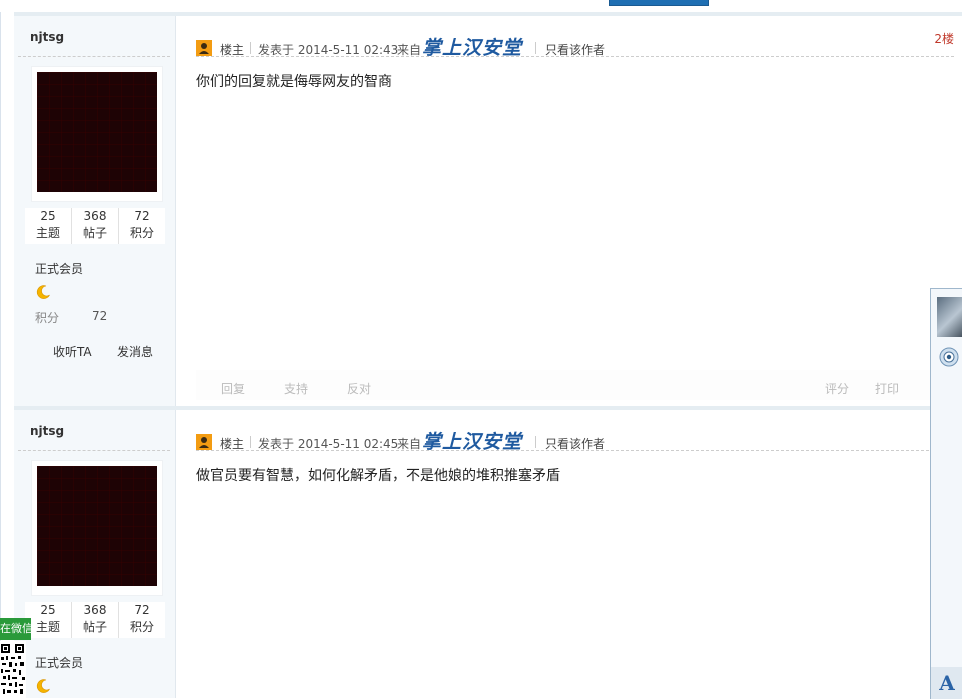  Describe the element at coordinates (296, 388) in the screenshot. I see `support-button: 支持` at that location.